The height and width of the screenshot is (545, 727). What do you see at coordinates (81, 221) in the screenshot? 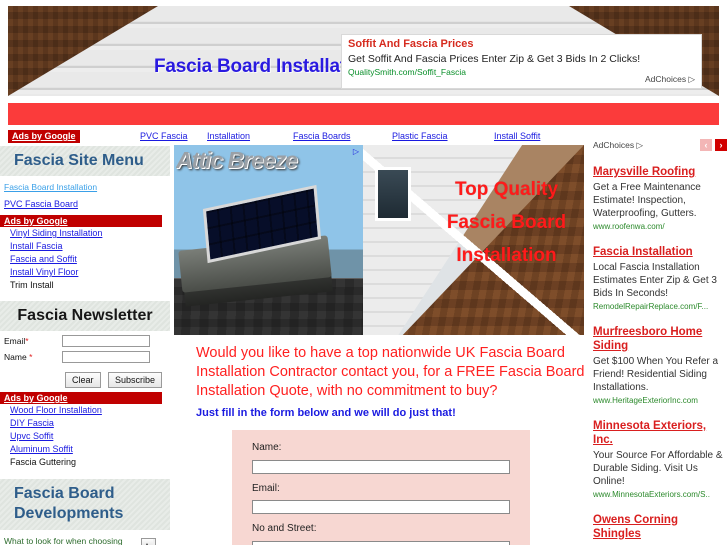
I see `ads-by-google-badge-sidebar-1: Ads by Google` at bounding box center [81, 221].